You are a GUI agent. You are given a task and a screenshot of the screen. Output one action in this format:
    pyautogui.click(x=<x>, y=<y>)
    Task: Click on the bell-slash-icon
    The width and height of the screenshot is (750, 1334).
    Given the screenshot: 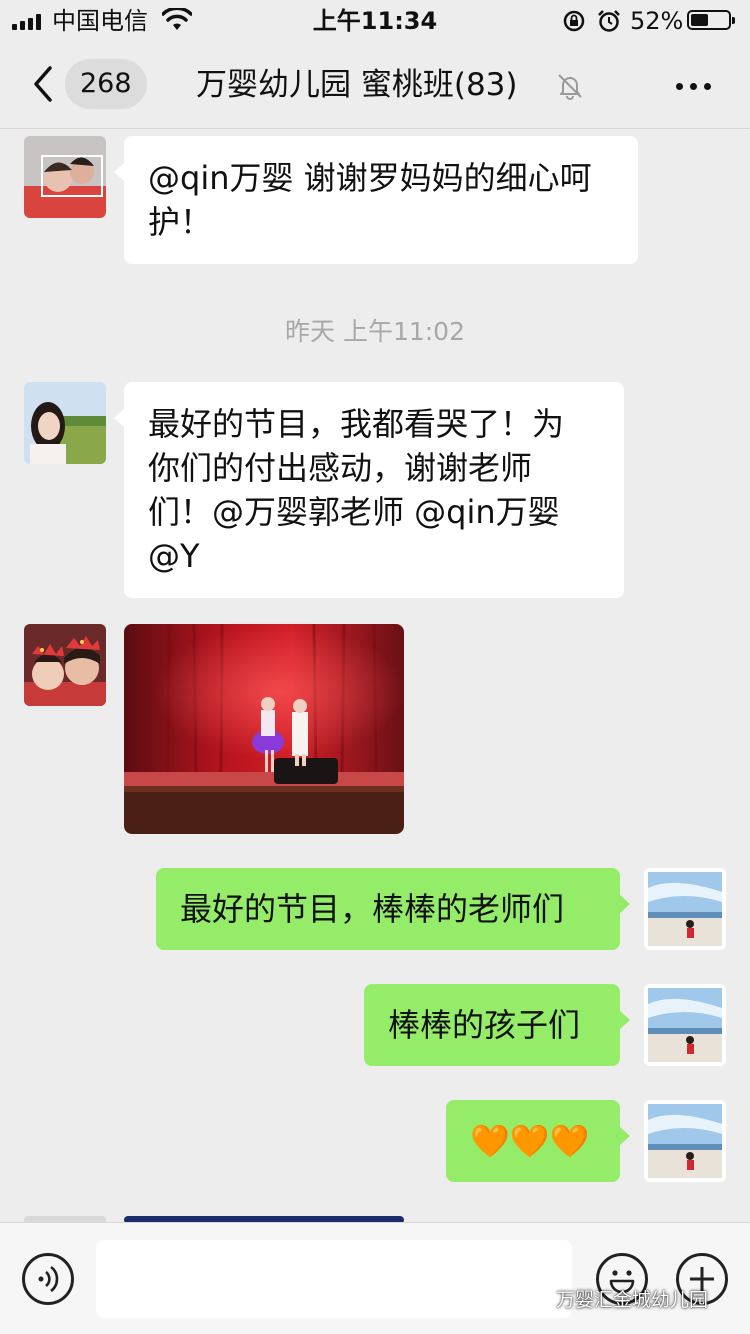 What is the action you would take?
    pyautogui.click(x=570, y=87)
    